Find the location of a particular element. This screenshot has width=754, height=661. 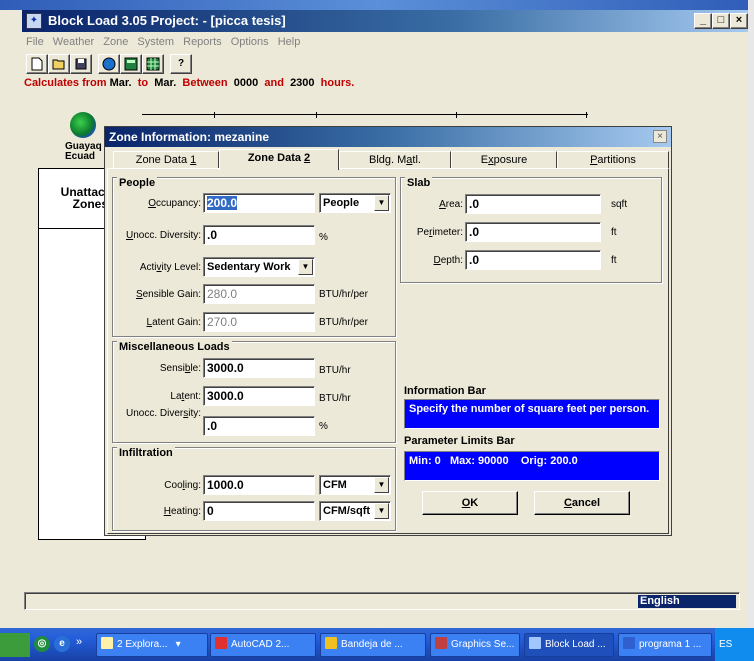

misc-loads-title: Miscellaneous Loads is located at coordinates (174, 347).